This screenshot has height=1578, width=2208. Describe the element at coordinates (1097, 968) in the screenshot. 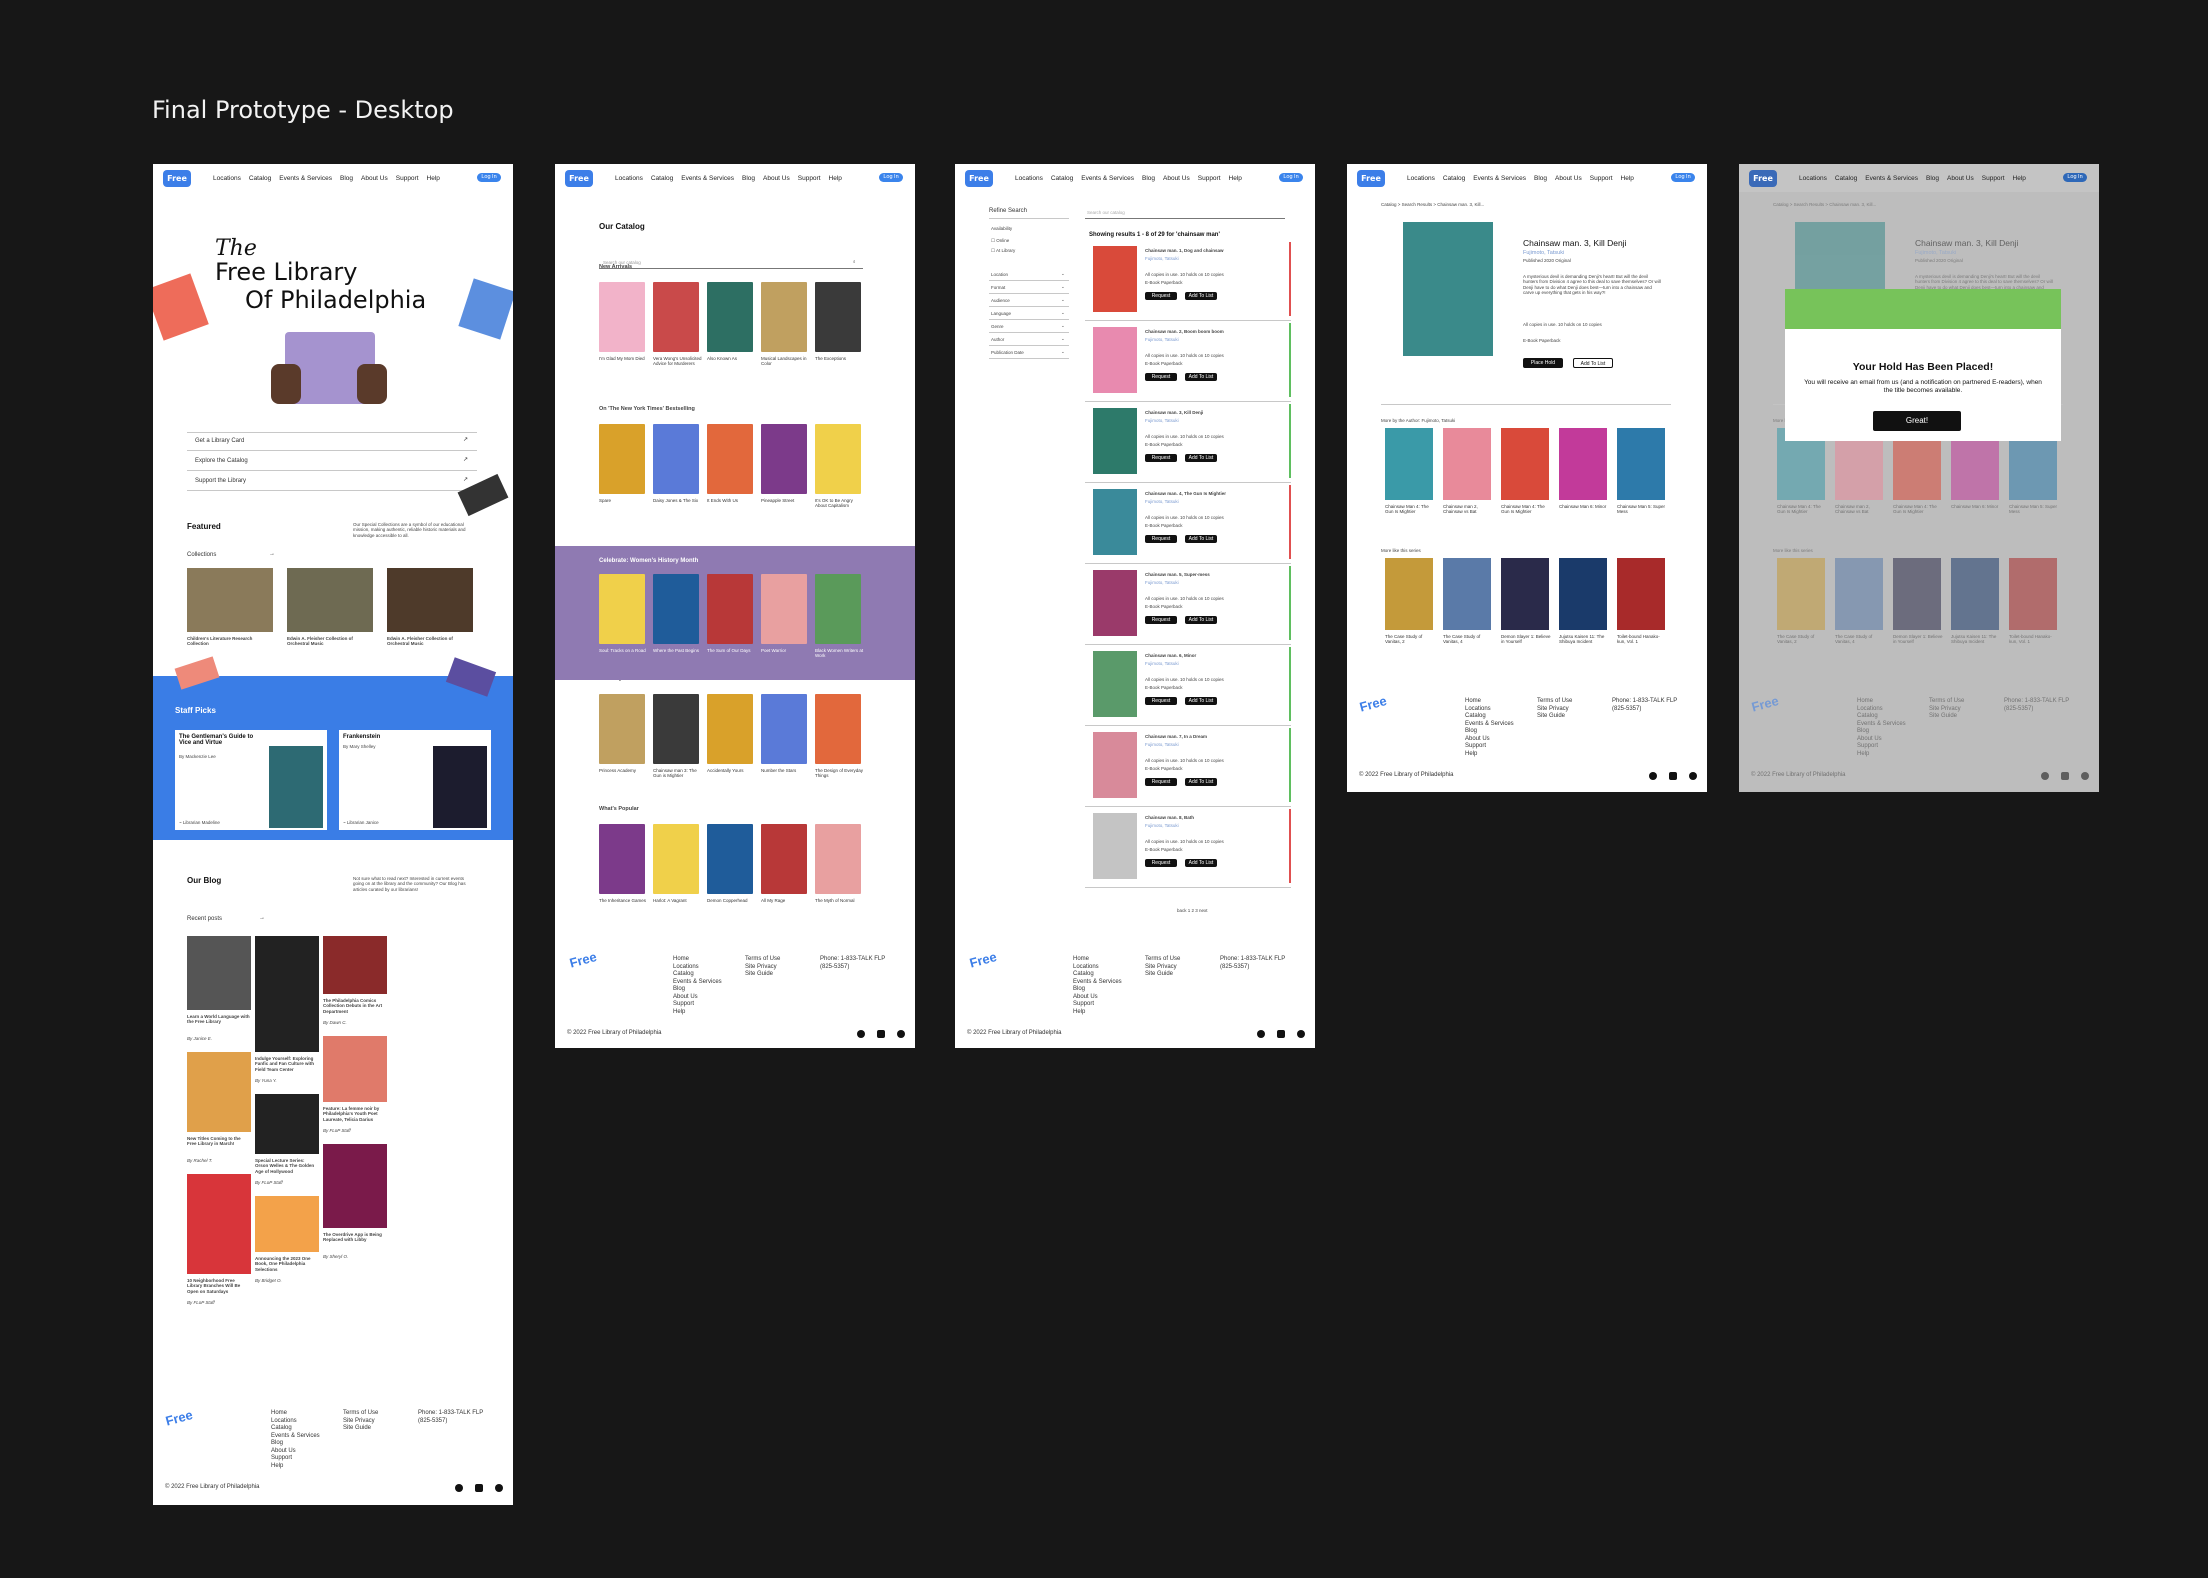

I see `footer-link: Locations` at that location.